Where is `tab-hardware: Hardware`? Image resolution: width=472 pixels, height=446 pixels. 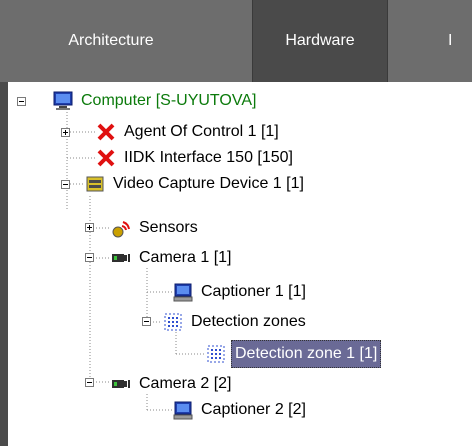
tab-hardware: Hardware is located at coordinates (320, 41).